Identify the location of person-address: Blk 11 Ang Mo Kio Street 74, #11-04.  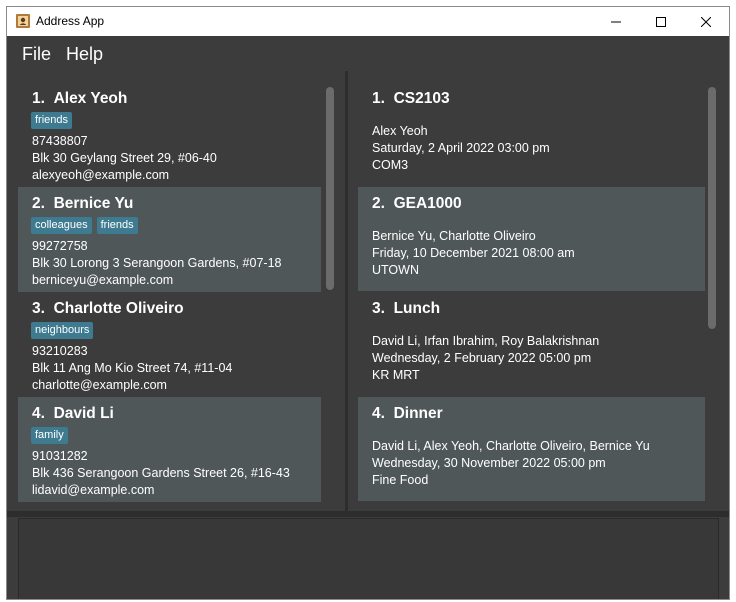
(132, 368).